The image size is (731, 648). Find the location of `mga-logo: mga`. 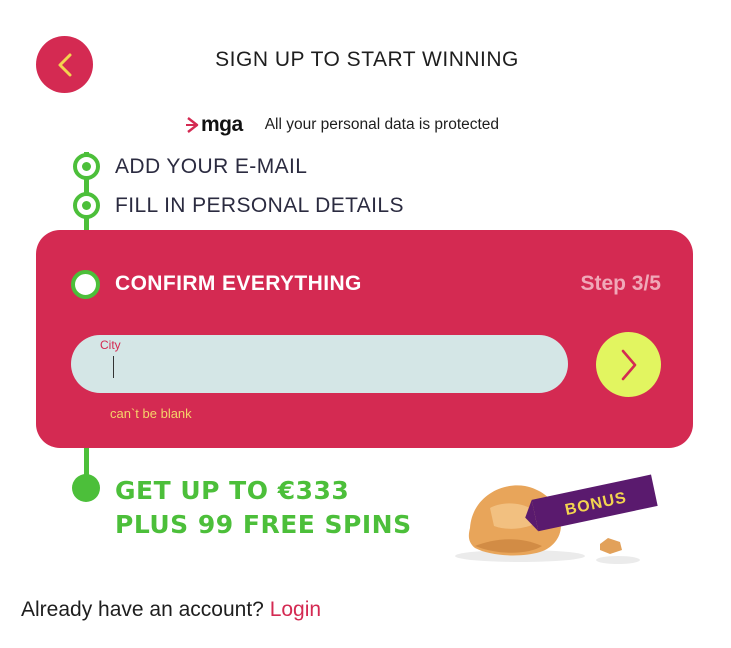

mga-logo: mga is located at coordinates (214, 125).